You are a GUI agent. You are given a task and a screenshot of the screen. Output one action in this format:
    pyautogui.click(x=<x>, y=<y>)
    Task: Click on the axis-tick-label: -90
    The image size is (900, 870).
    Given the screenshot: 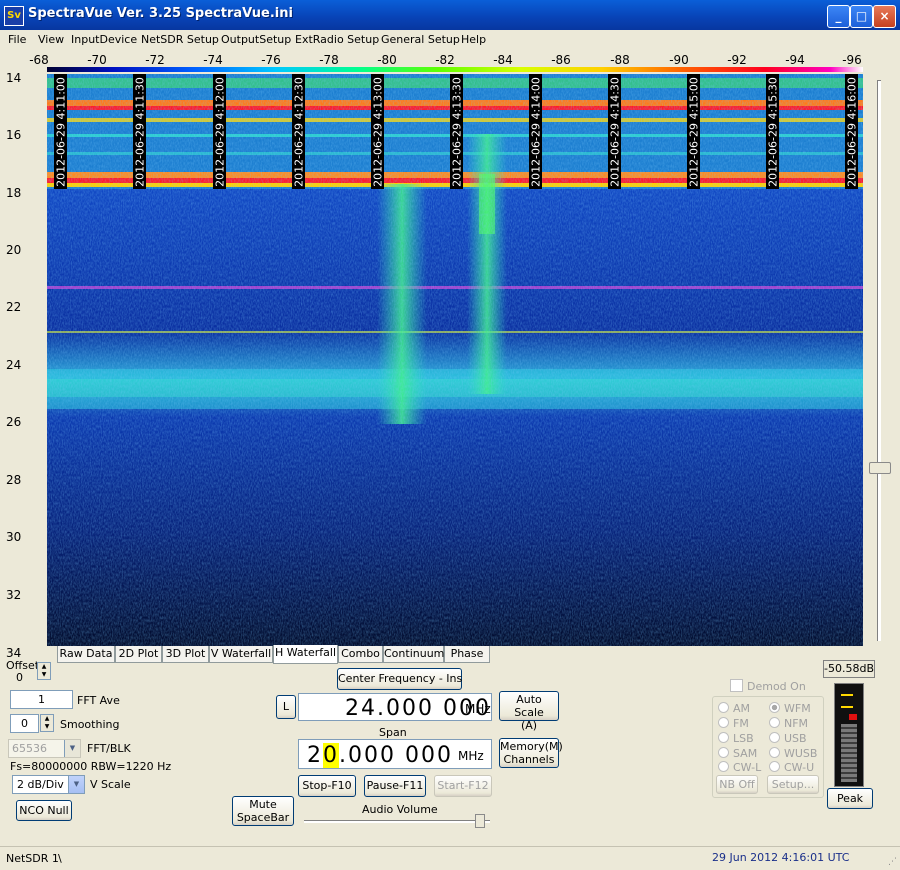 What is the action you would take?
    pyautogui.click(x=679, y=60)
    